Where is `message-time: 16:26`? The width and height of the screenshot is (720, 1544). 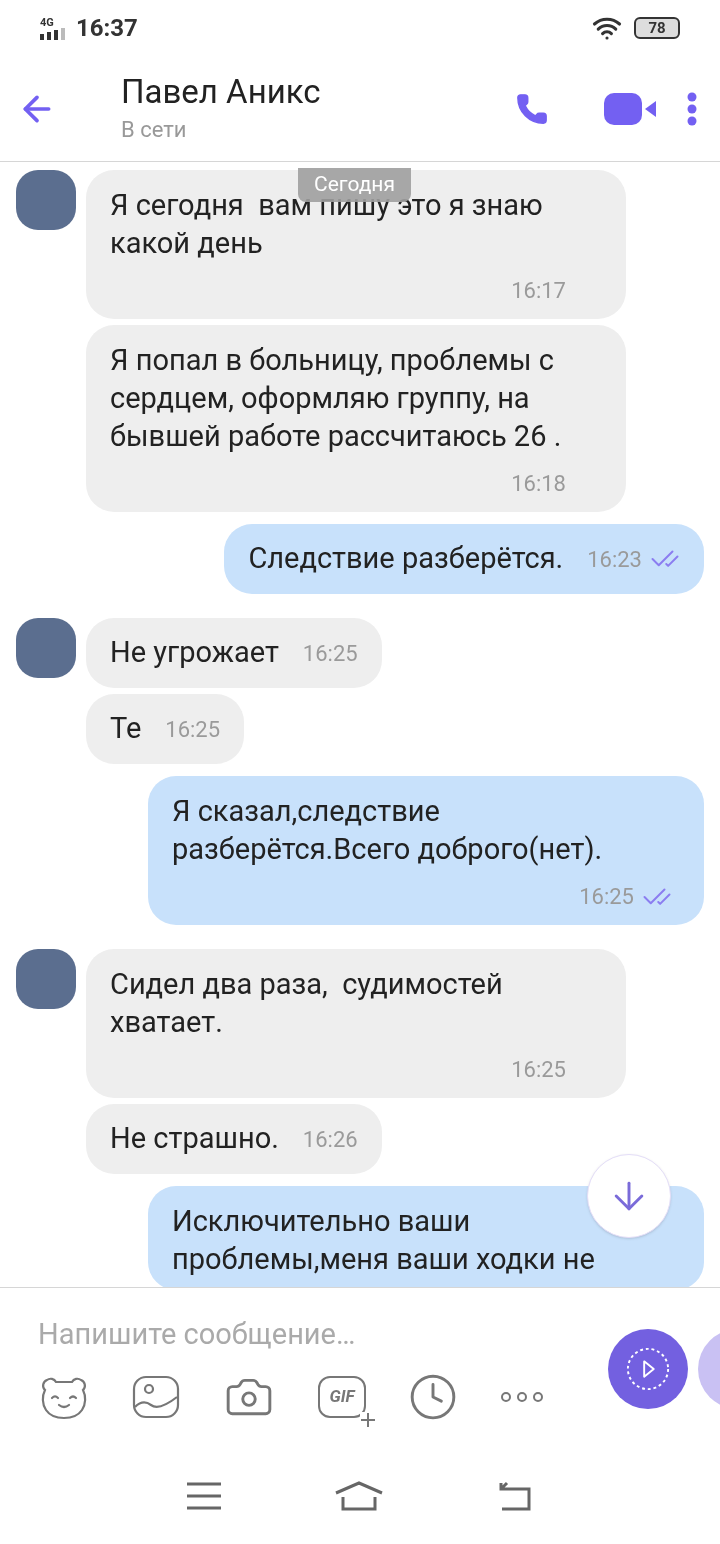 message-time: 16:26 is located at coordinates (330, 1139).